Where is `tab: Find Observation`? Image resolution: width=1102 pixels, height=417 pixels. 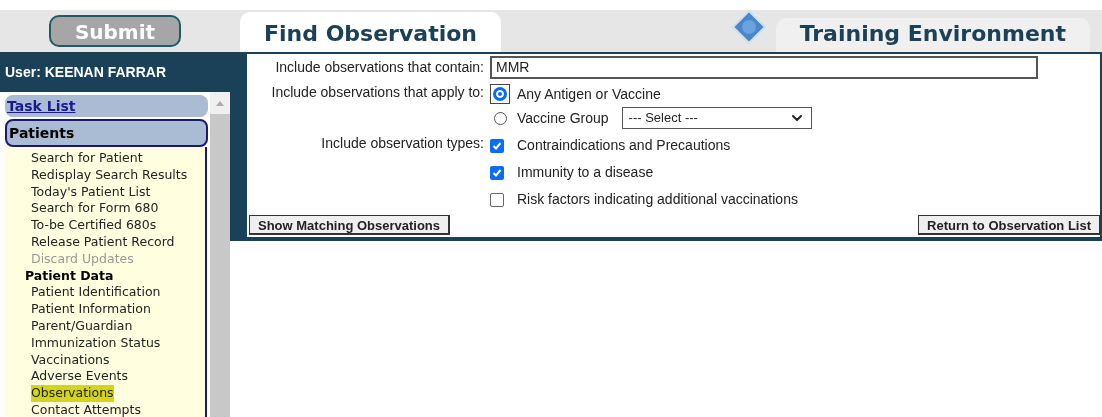 tab: Find Observation is located at coordinates (370, 32).